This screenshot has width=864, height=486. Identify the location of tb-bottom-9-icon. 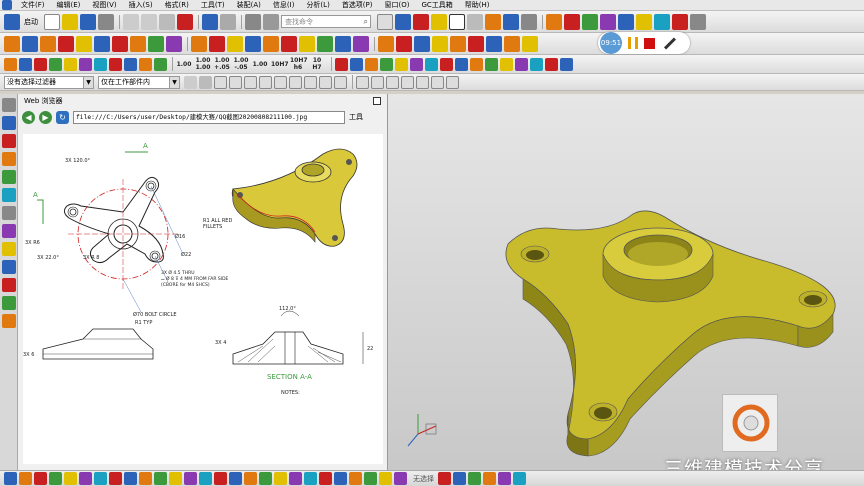
(130, 478).